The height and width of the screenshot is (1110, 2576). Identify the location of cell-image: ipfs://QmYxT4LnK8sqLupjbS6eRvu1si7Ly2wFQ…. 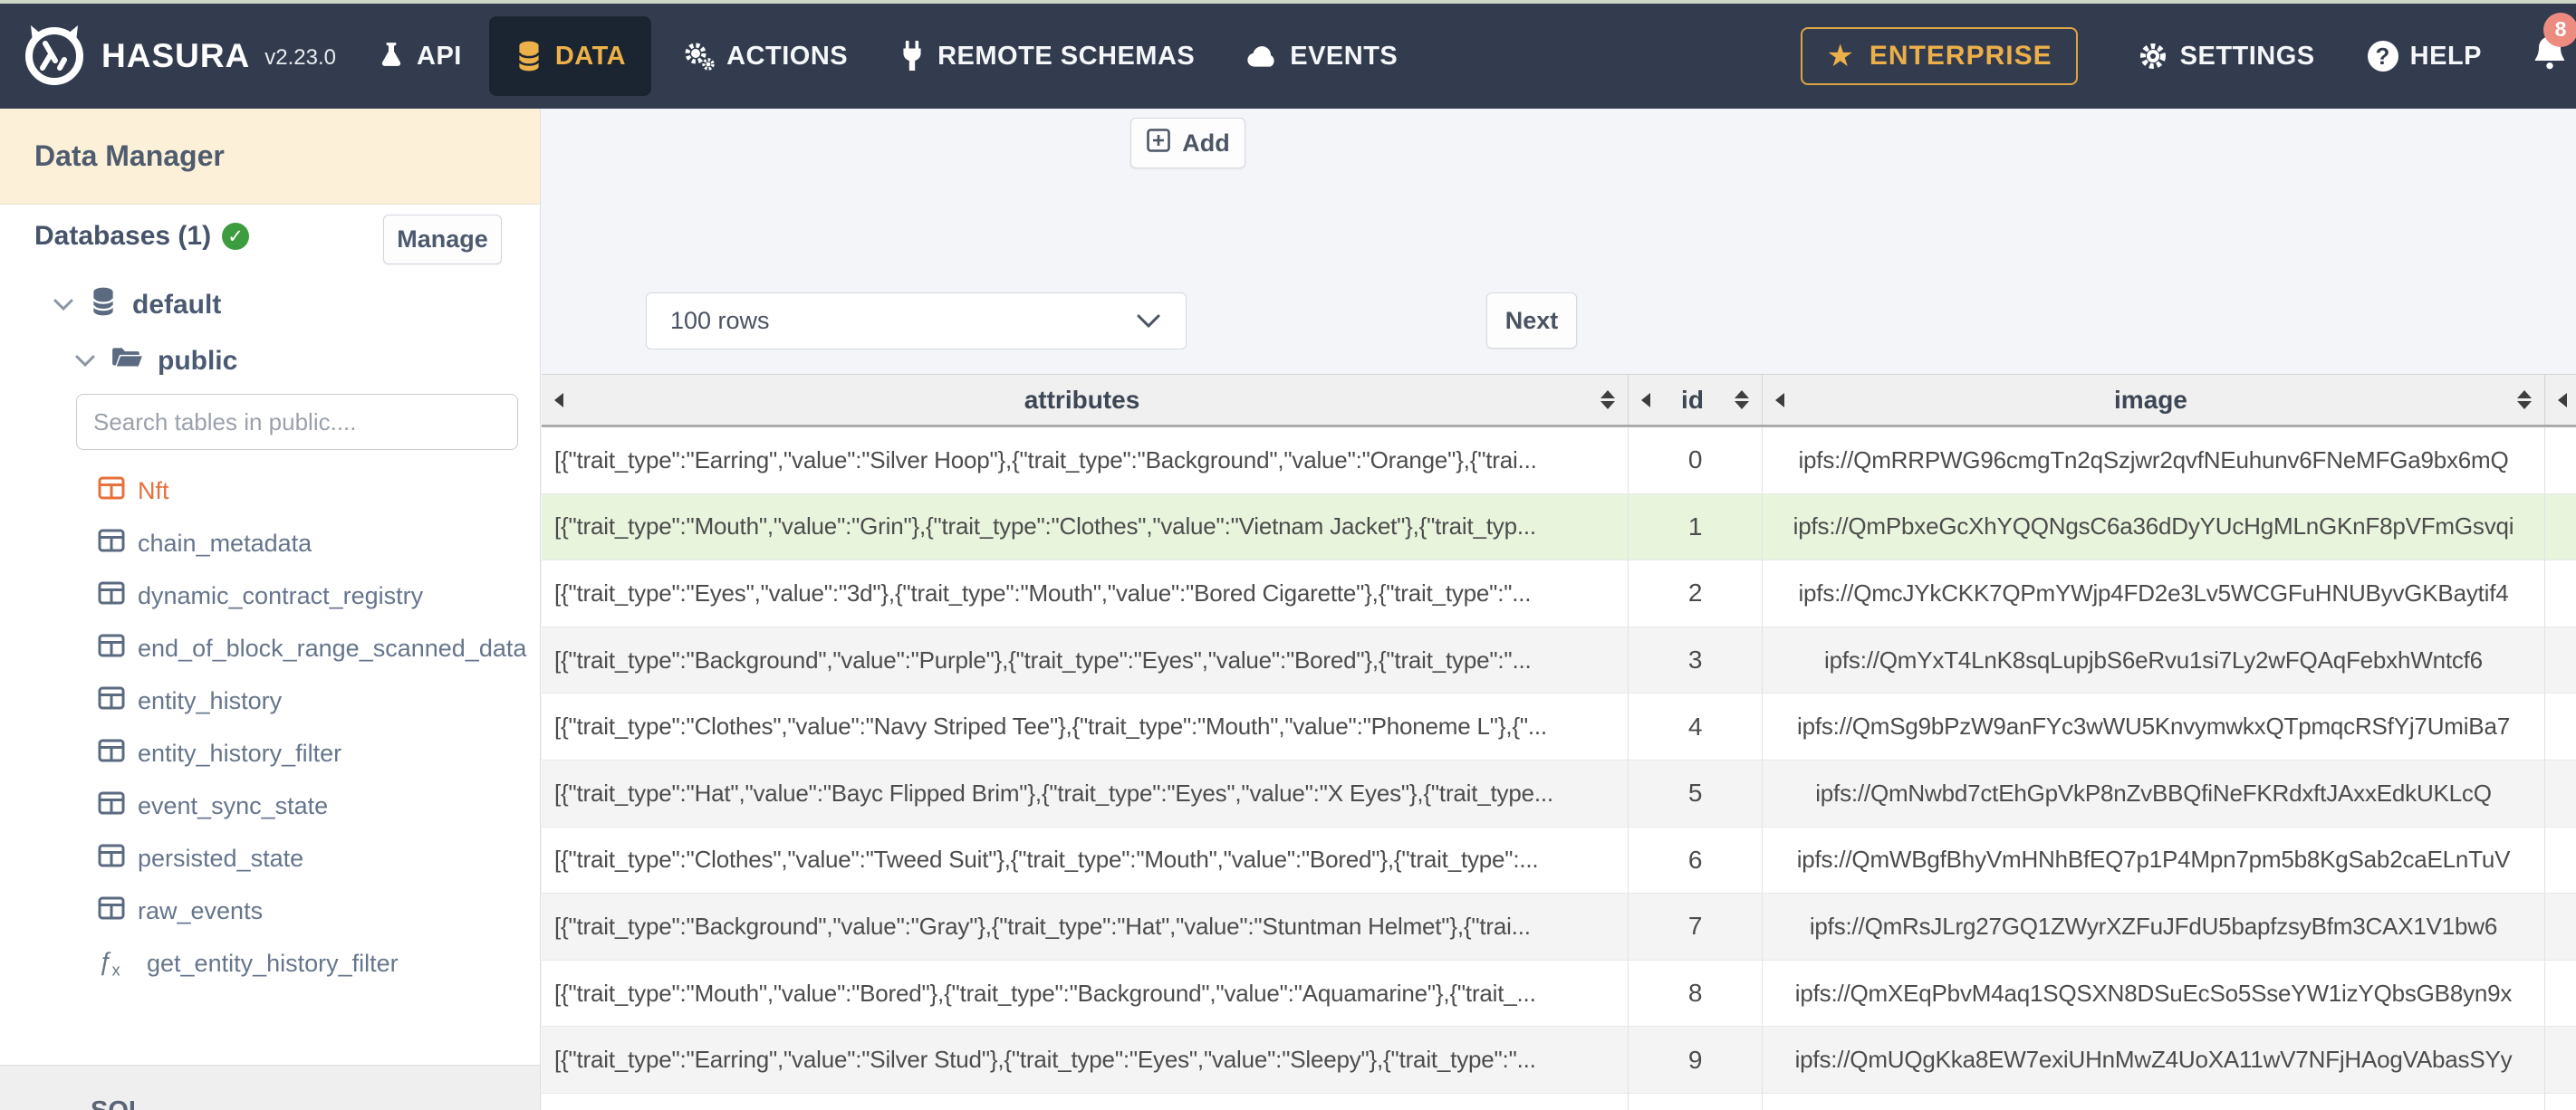
(2154, 660).